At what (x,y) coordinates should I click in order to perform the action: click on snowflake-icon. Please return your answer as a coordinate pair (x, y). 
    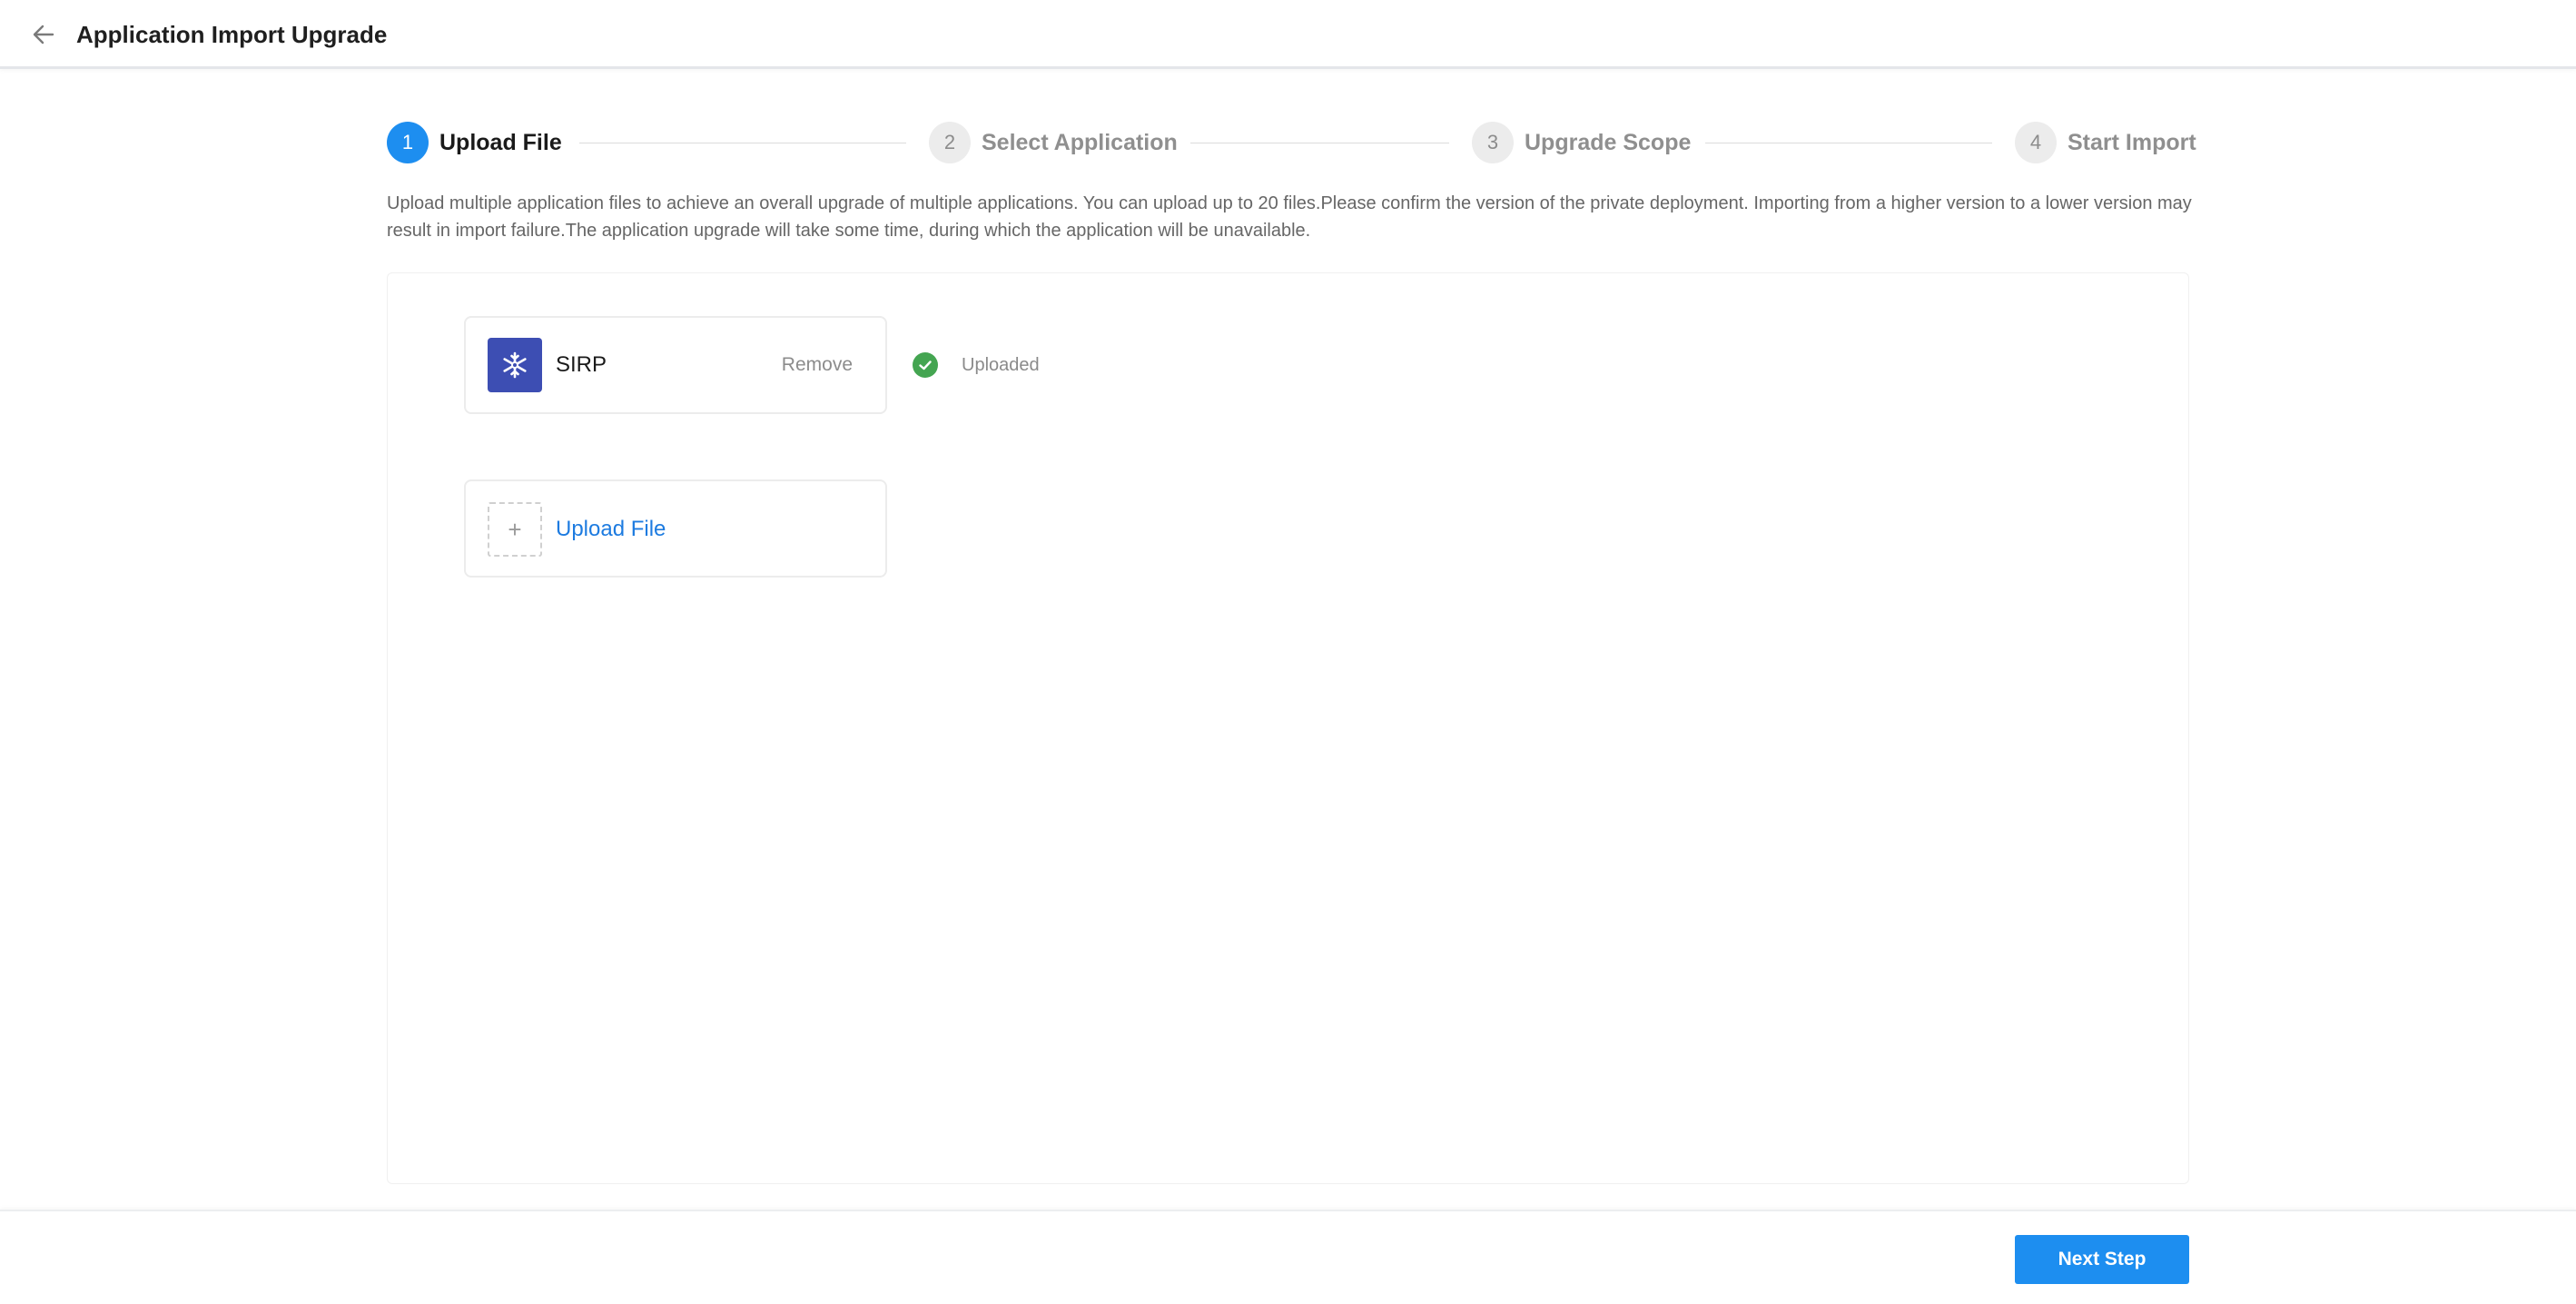
    Looking at the image, I should click on (515, 365).